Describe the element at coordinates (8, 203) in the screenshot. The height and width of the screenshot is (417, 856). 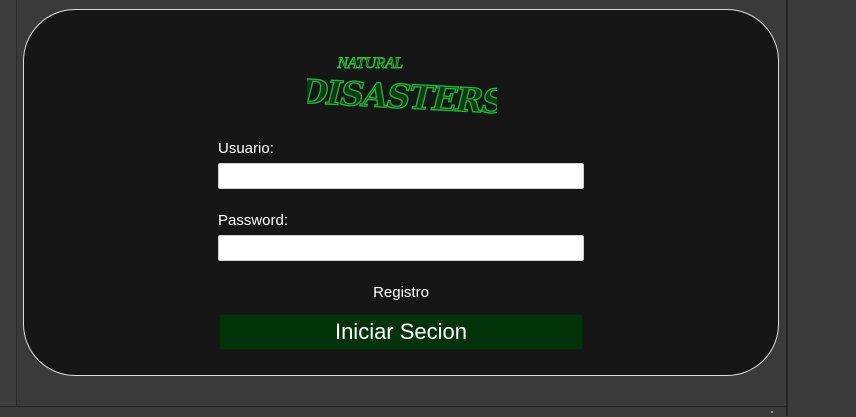
I see `left-frame` at that location.